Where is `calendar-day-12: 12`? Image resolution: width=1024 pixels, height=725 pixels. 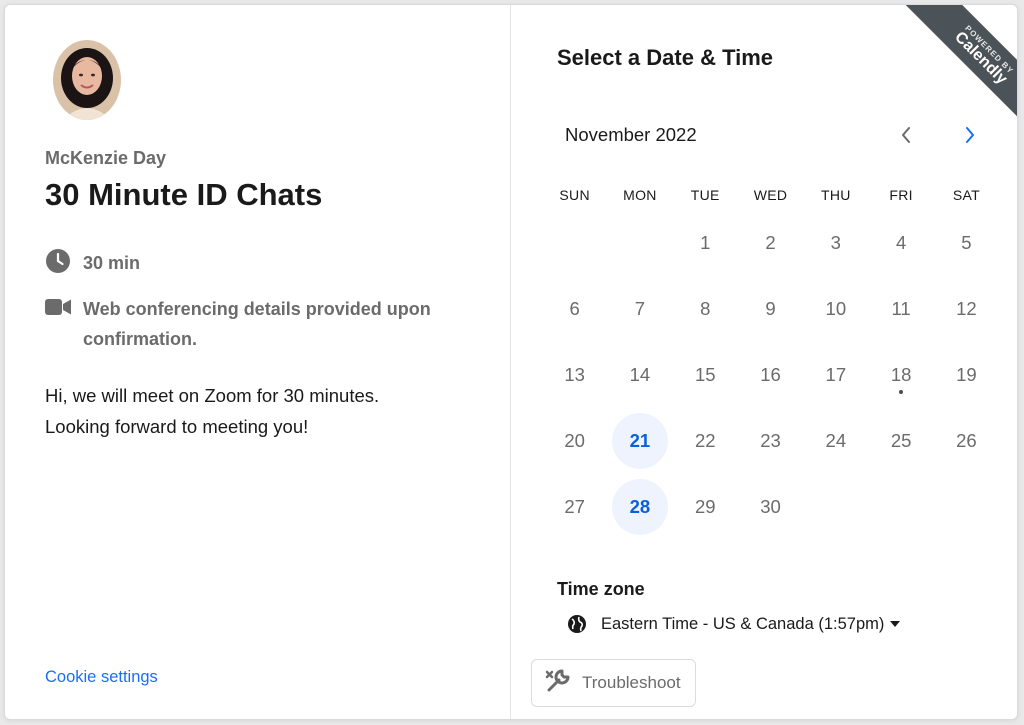 calendar-day-12: 12 is located at coordinates (966, 309).